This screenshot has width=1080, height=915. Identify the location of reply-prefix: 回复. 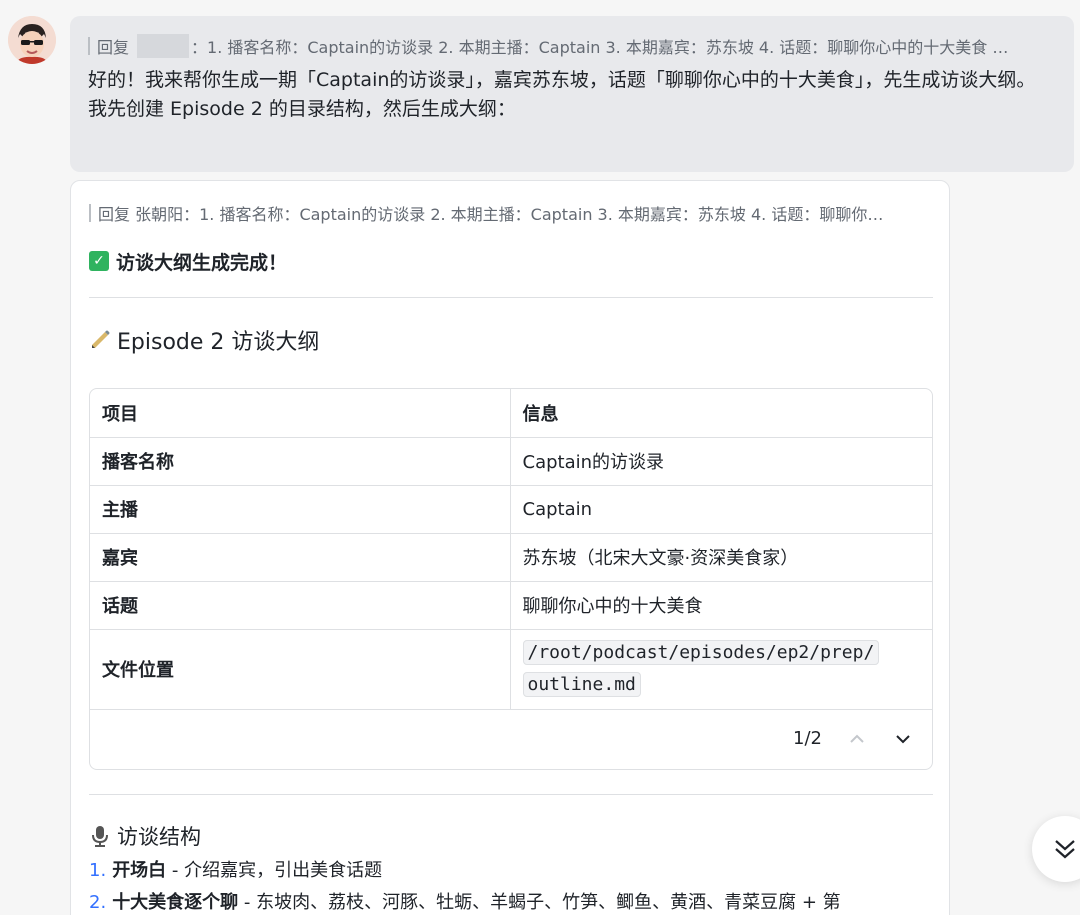
(113, 47).